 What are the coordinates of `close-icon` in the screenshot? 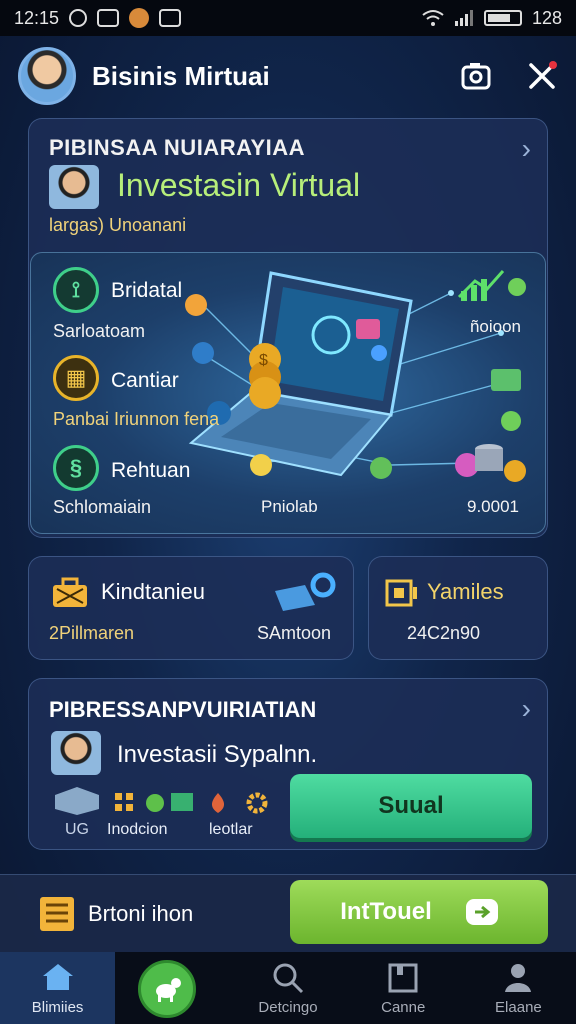 It's located at (543, 75).